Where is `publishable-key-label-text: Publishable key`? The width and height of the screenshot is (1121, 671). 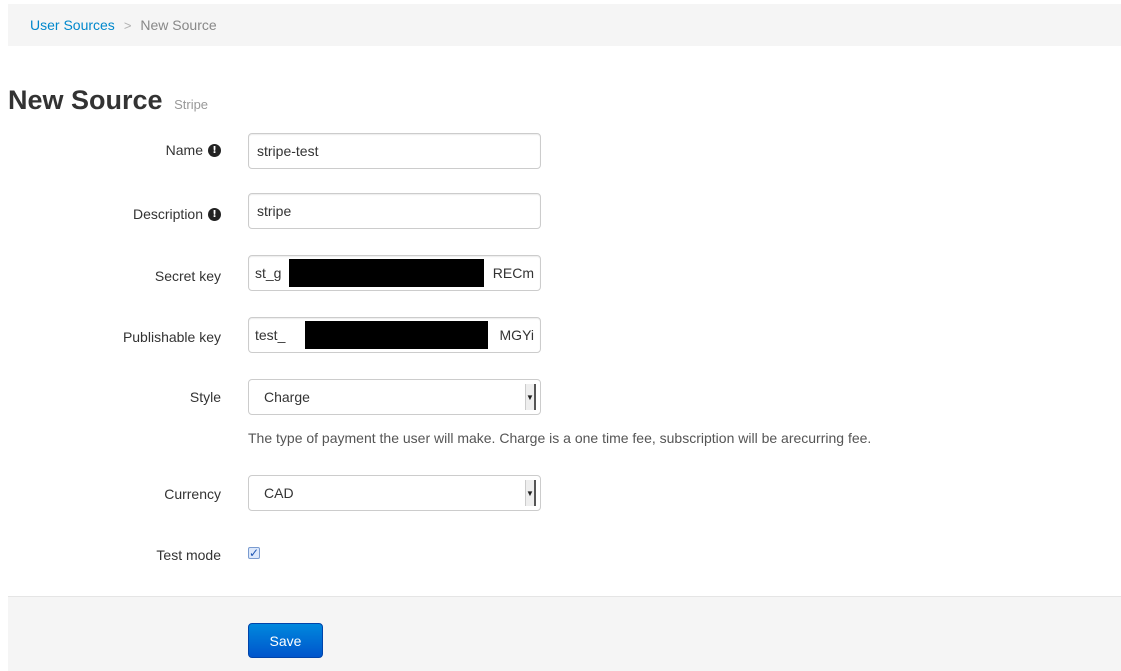
publishable-key-label-text: Publishable key is located at coordinates (171, 337).